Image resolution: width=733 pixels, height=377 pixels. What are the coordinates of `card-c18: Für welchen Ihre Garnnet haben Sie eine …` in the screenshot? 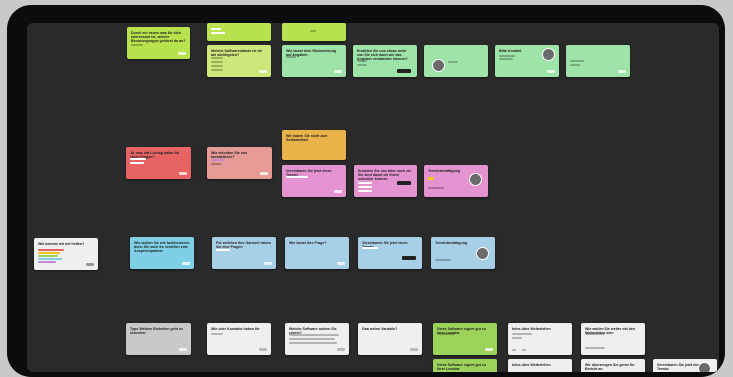 It's located at (244, 253).